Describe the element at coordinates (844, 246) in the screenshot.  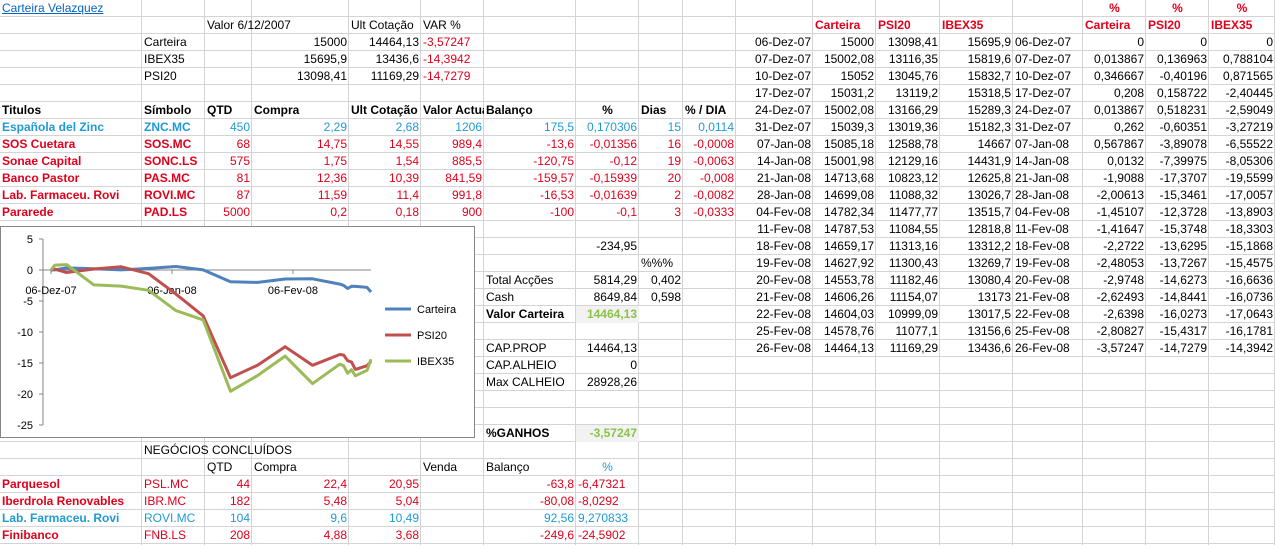
I see `history-carteira: 14659,17` at that location.